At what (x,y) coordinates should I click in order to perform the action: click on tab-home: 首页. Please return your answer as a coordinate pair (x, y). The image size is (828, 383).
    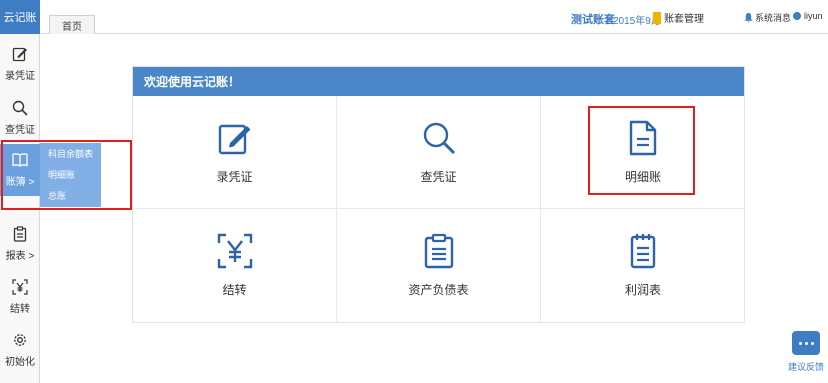
    Looking at the image, I should click on (72, 24).